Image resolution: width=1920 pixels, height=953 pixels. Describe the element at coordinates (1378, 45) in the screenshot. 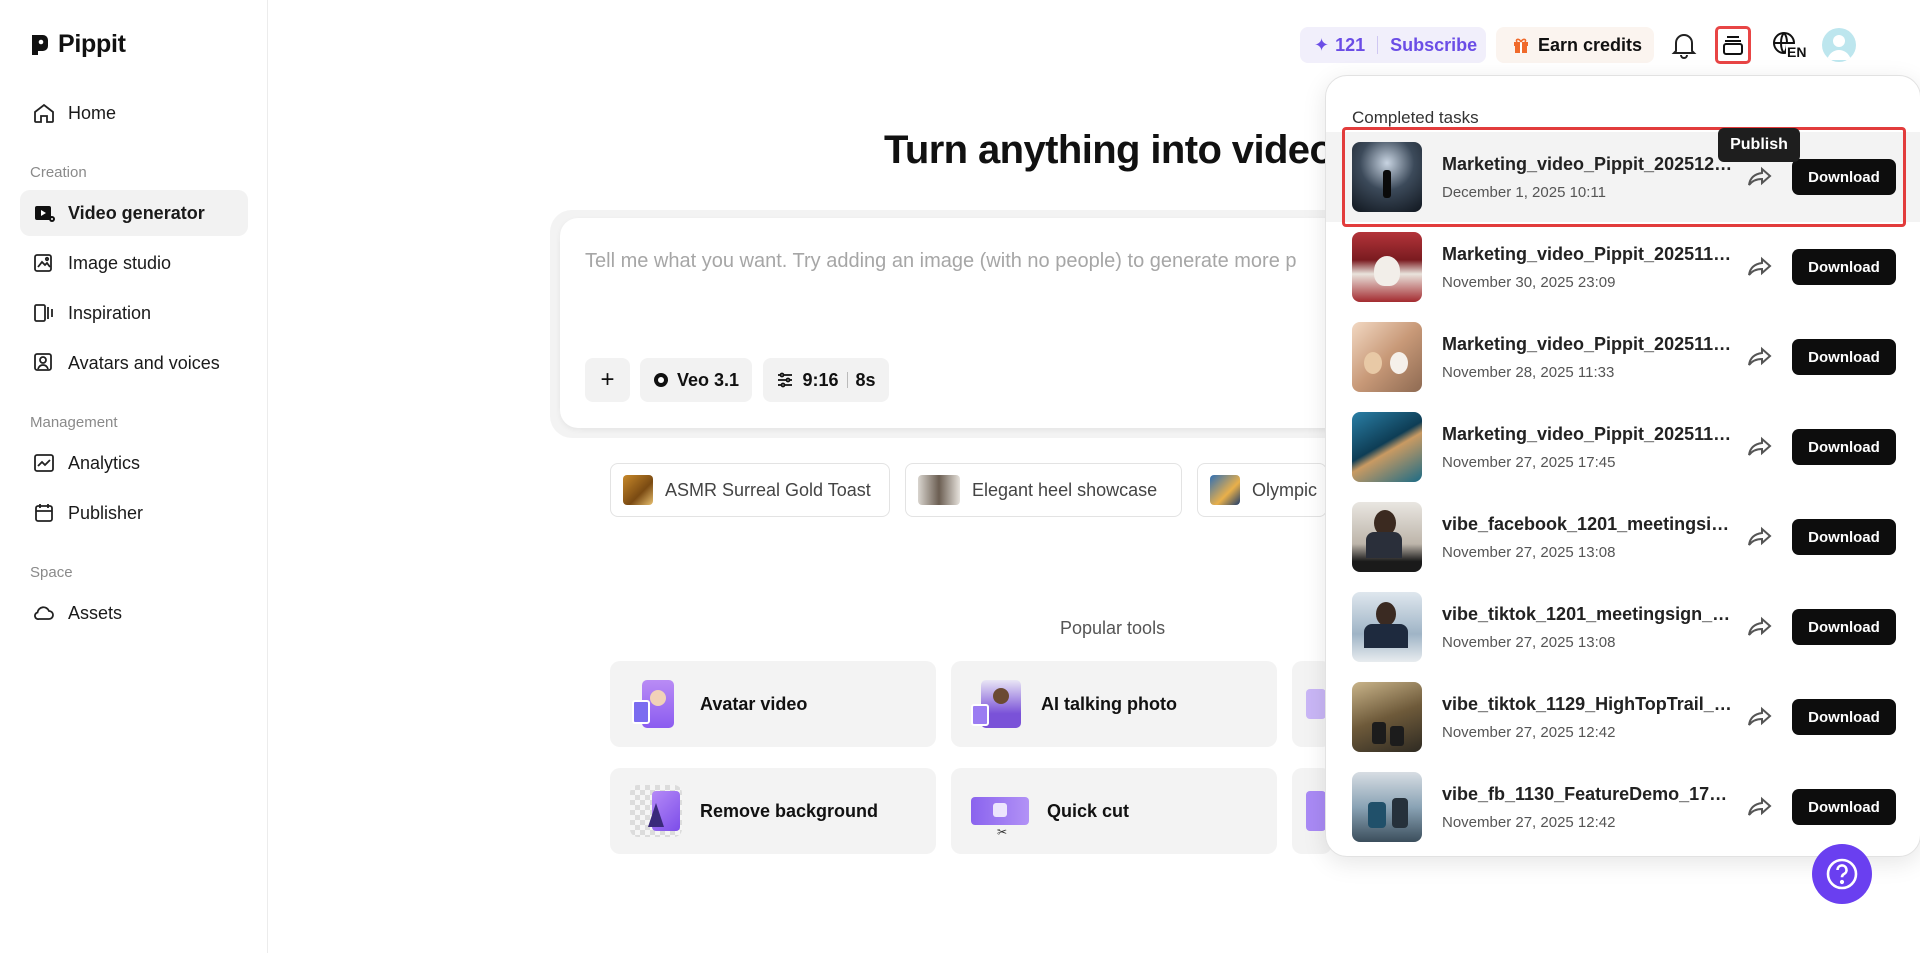

I see `divider` at that location.